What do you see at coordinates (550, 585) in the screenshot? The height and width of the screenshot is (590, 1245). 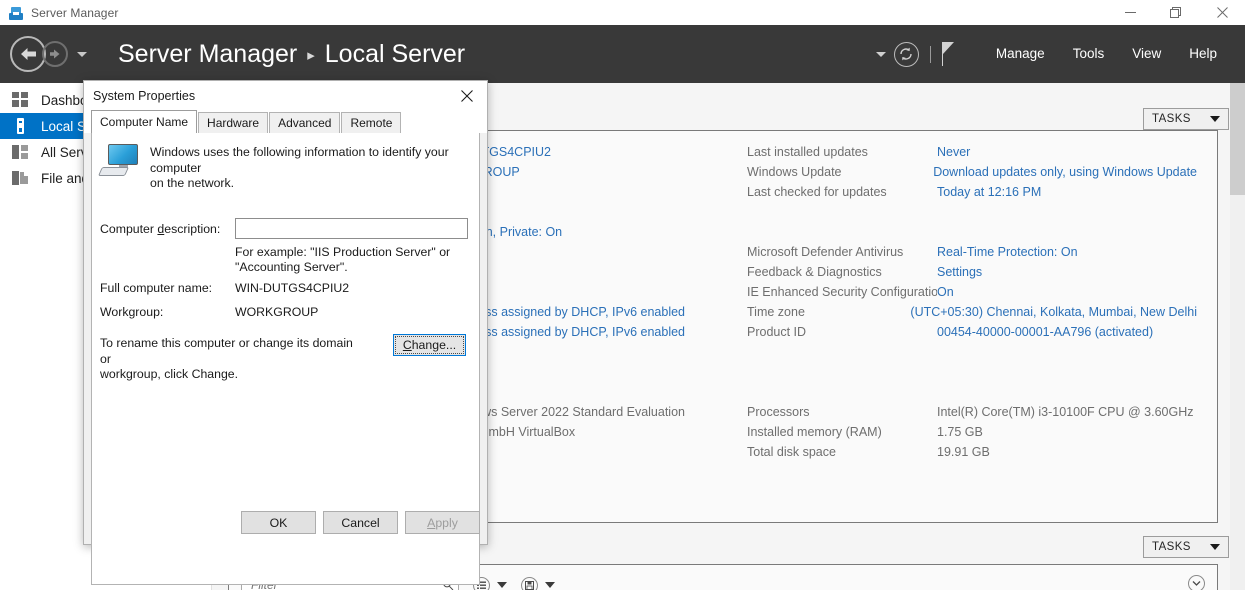 I see `save-filter-dropdown-icon` at bounding box center [550, 585].